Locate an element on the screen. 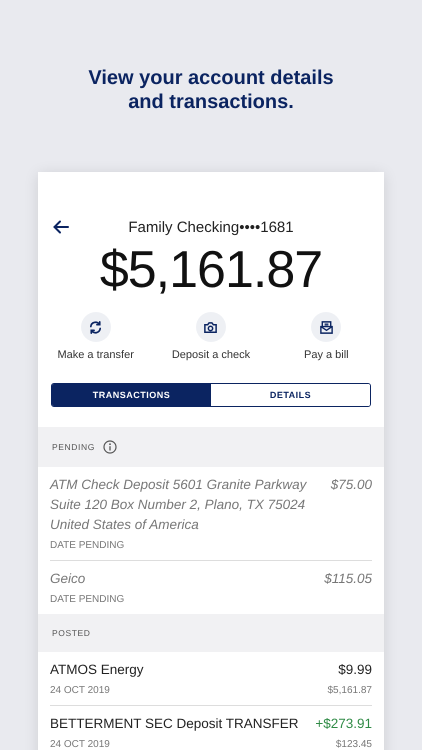 The height and width of the screenshot is (750, 422). refresh-icon is located at coordinates (96, 327).